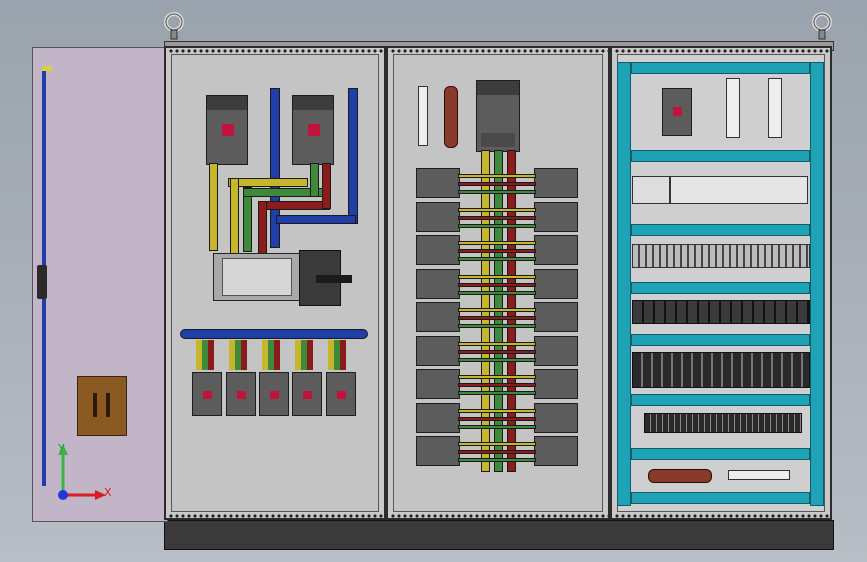  I want to click on right-panel-perforation-bottom, so click(722, 515).